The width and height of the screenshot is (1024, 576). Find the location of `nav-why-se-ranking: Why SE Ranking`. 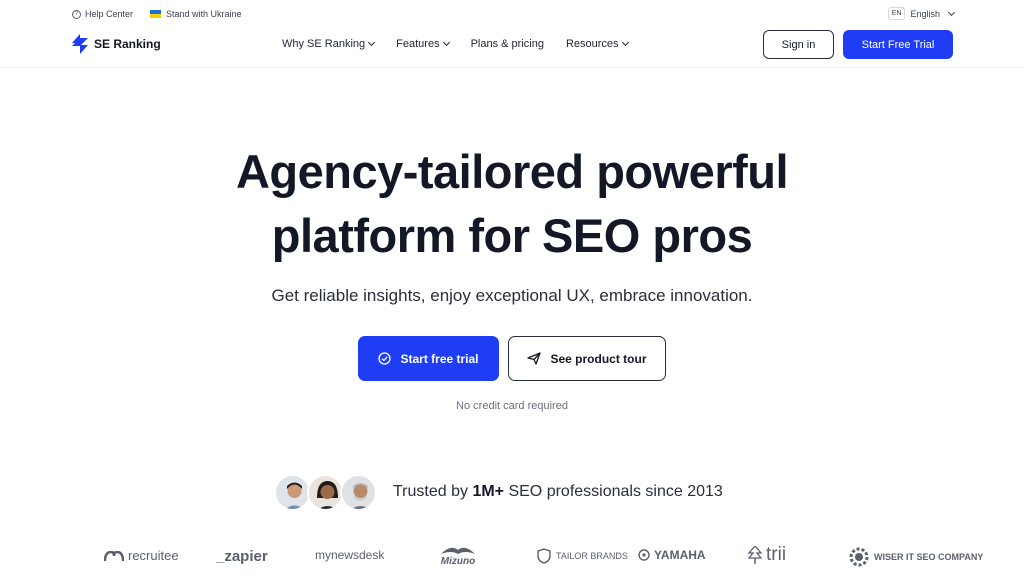

nav-why-se-ranking: Why SE Ranking is located at coordinates (329, 44).